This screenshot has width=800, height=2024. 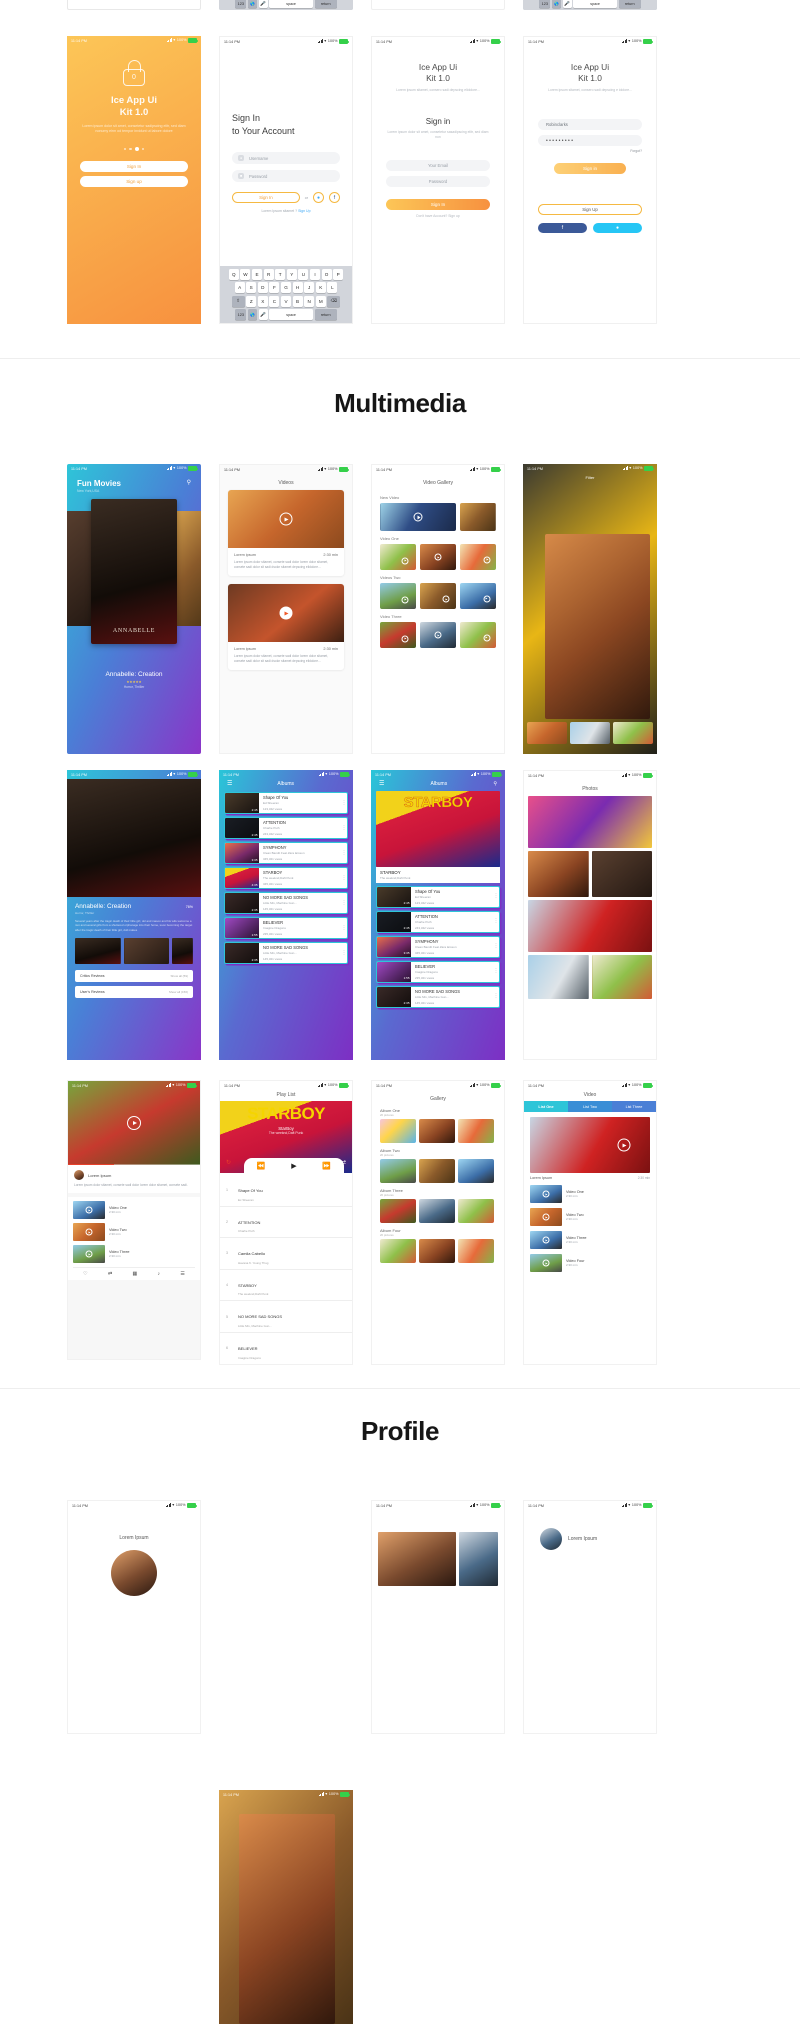 What do you see at coordinates (228, 1162) in the screenshot?
I see `repeat-icon: ↻` at bounding box center [228, 1162].